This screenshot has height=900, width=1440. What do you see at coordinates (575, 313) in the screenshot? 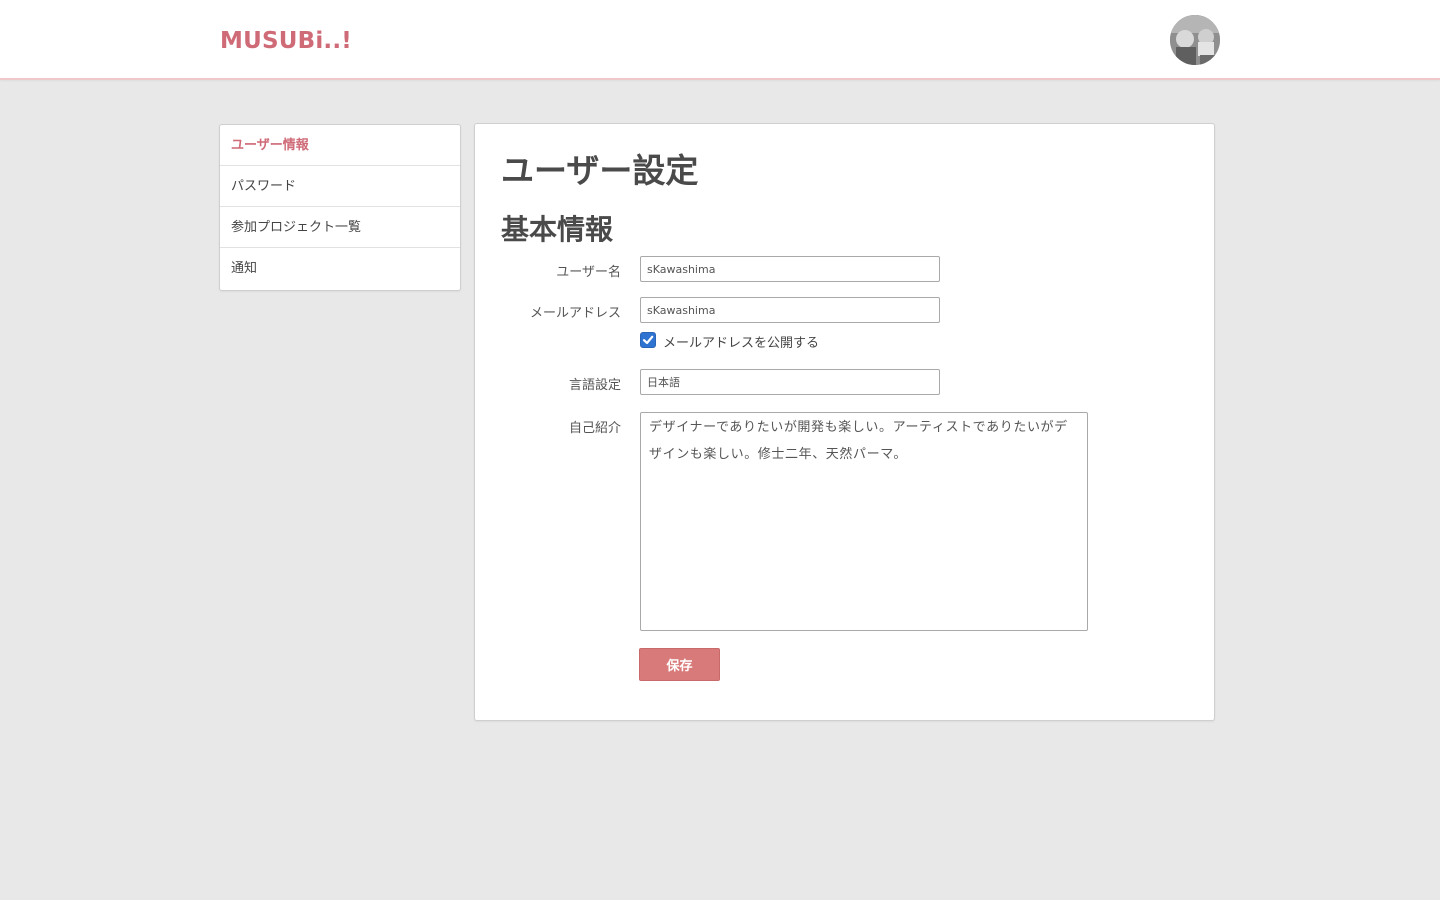
I see `email-label: メールアドレス` at bounding box center [575, 313].